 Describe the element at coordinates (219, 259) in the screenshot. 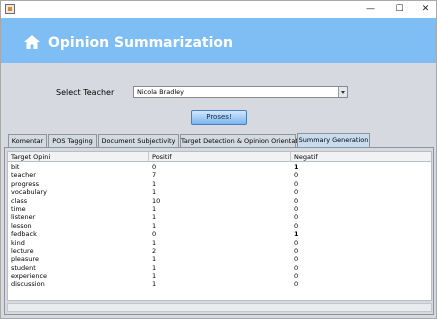

I see `table-row: pleasure 1 0` at that location.